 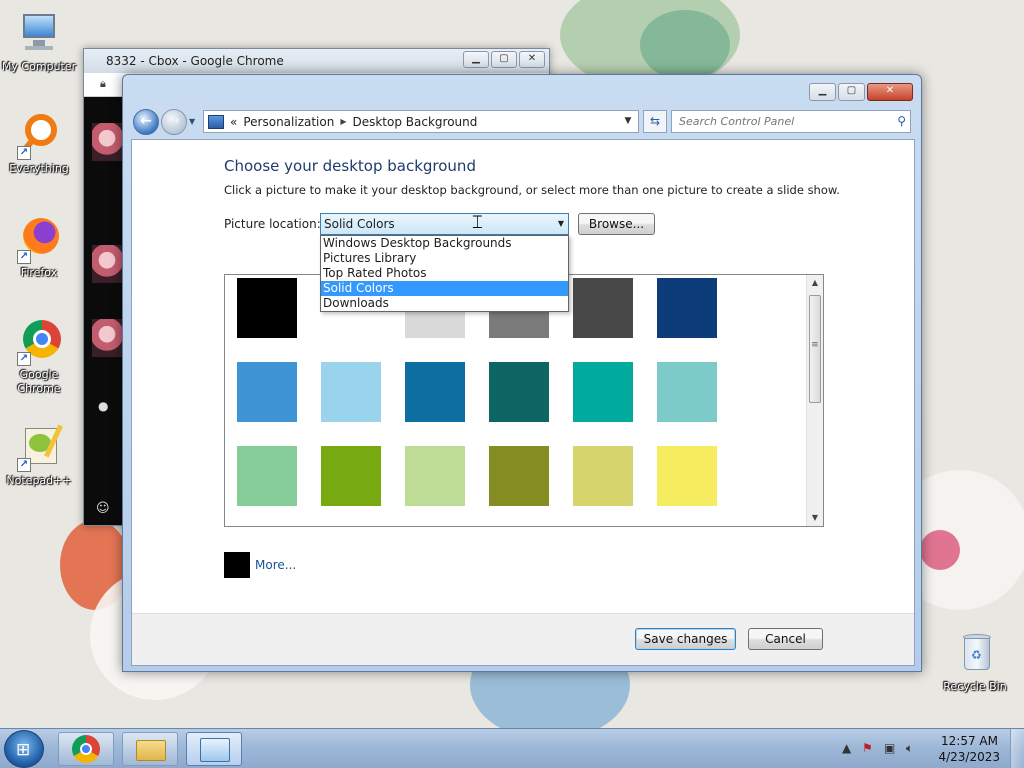 What do you see at coordinates (444, 224) in the screenshot?
I see `picture-location-select: Solid Colors ▼` at bounding box center [444, 224].